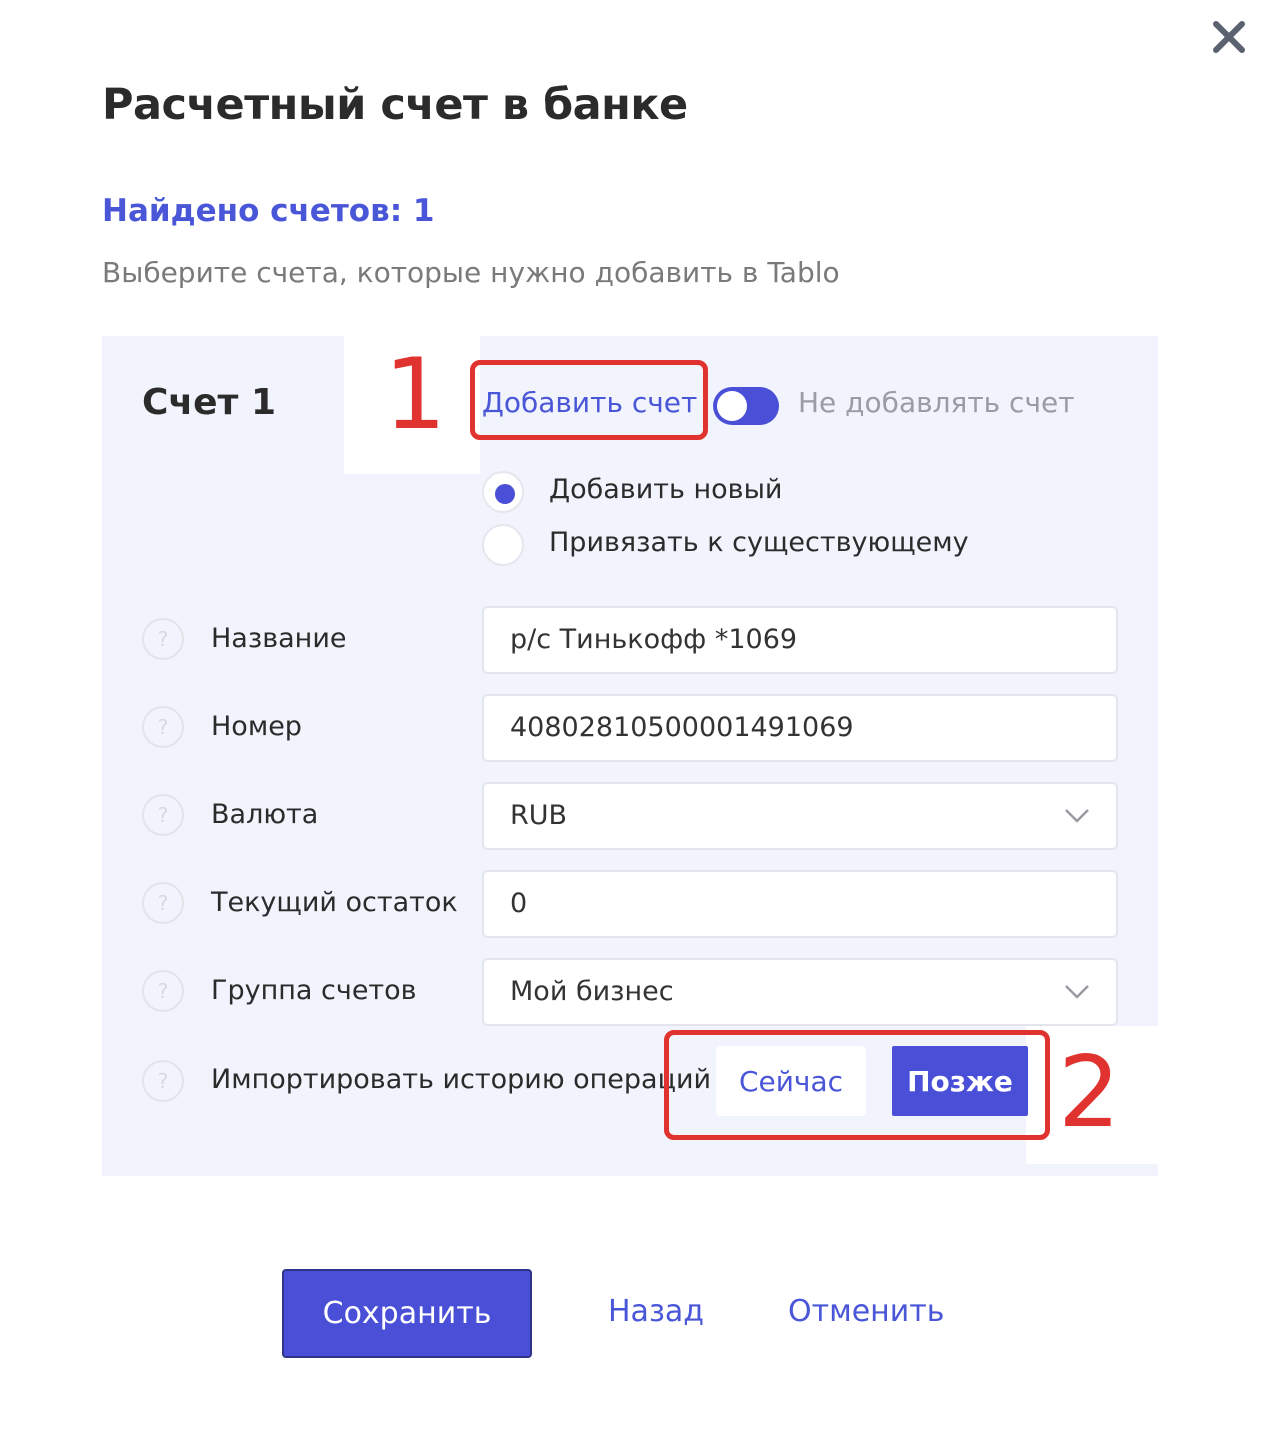  What do you see at coordinates (265, 814) in the screenshot?
I see `field-label-currency: Валюта` at bounding box center [265, 814].